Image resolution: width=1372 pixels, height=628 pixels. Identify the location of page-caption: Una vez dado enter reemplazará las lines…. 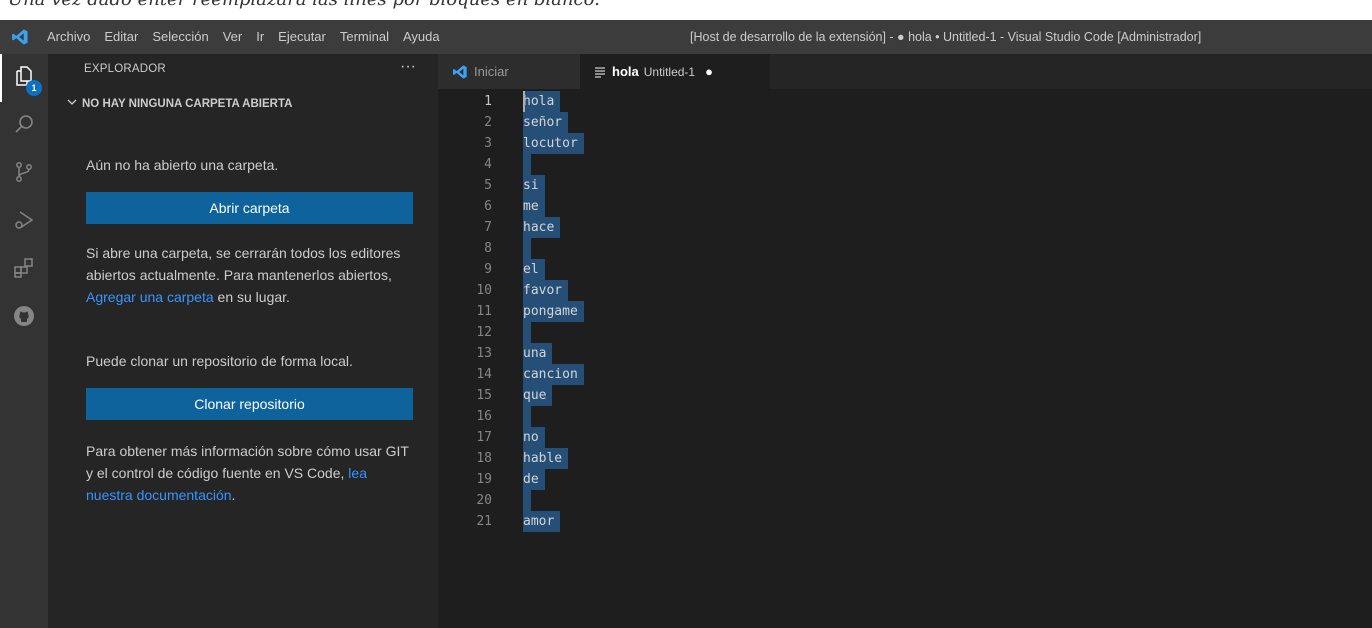
(686, 10).